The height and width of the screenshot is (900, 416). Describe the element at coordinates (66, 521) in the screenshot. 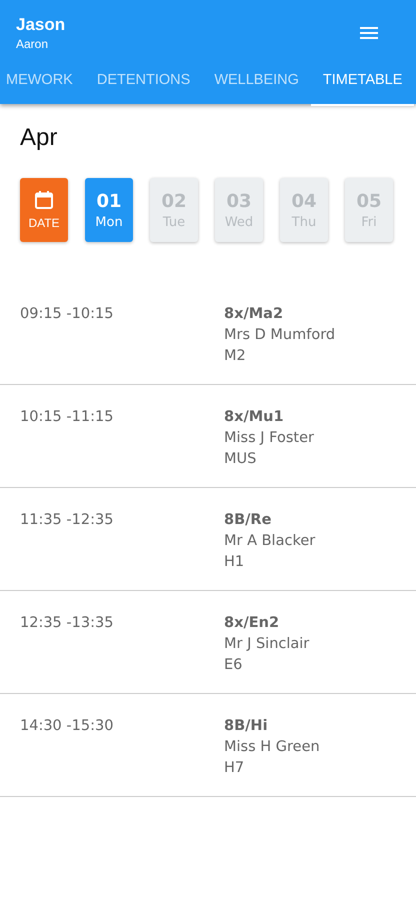

I see `lesson-time: 11:35 -12:35` at that location.